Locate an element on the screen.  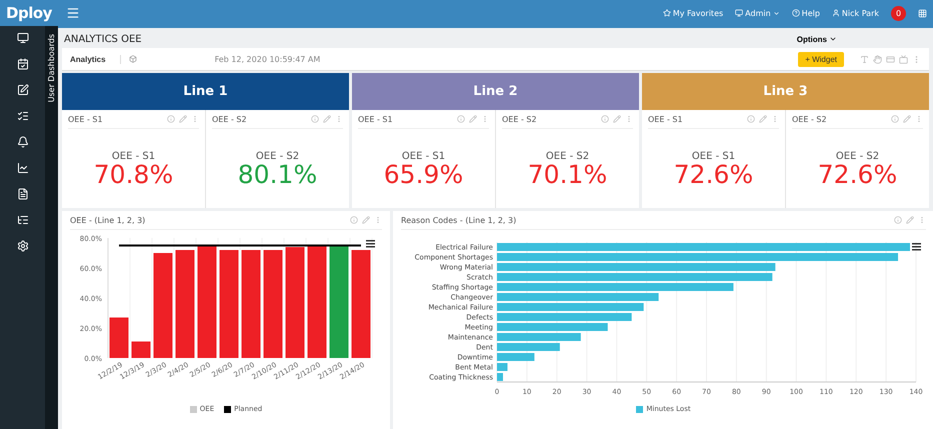
line-header: Line 1 is located at coordinates (205, 91).